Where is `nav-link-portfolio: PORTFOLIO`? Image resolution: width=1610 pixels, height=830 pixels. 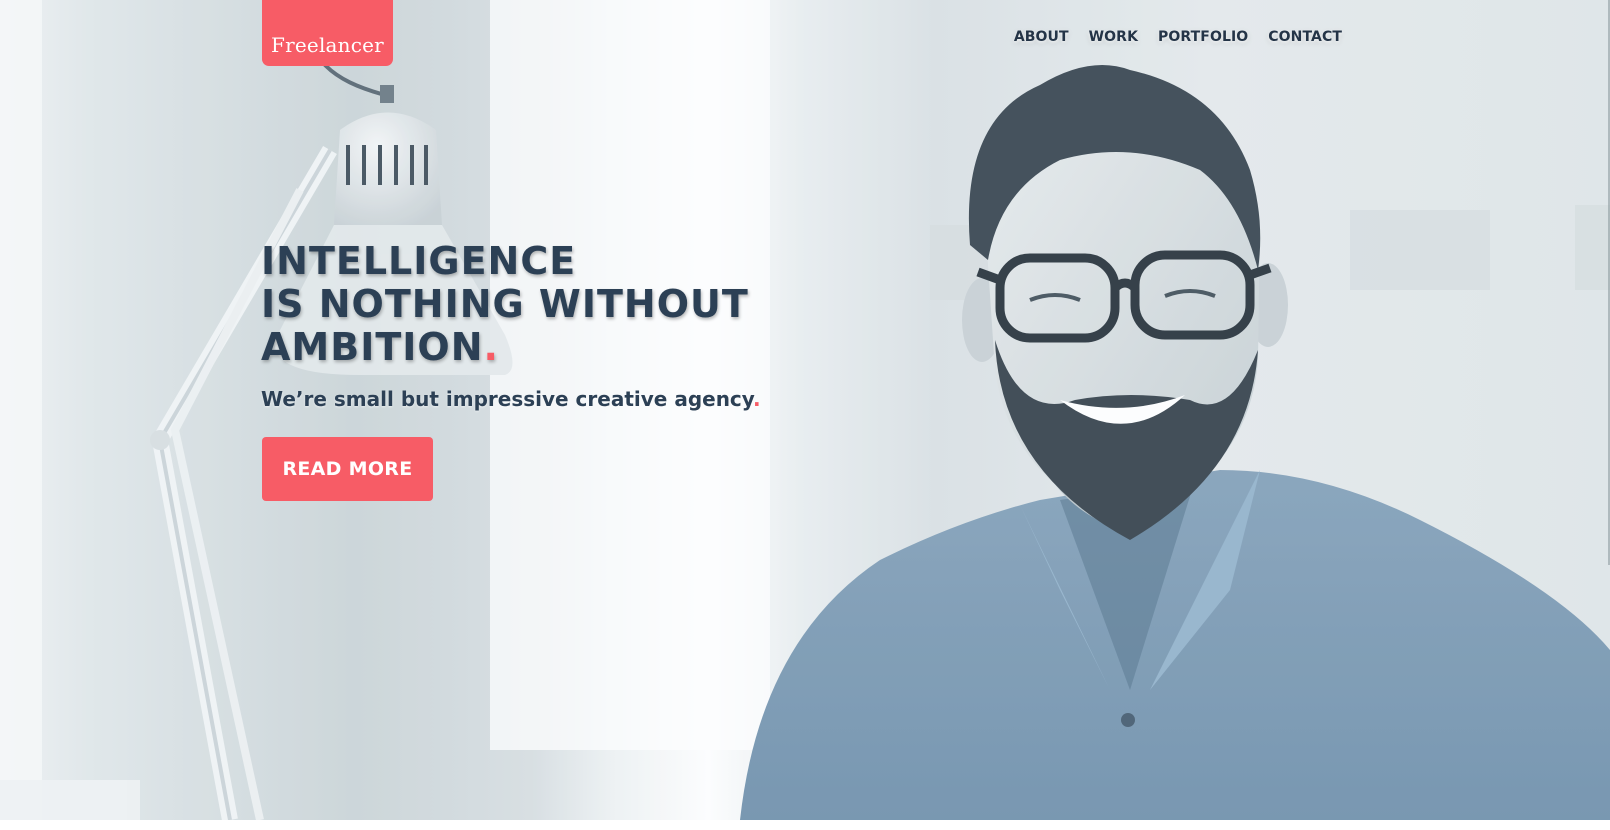 nav-link-portfolio: PORTFOLIO is located at coordinates (1203, 37).